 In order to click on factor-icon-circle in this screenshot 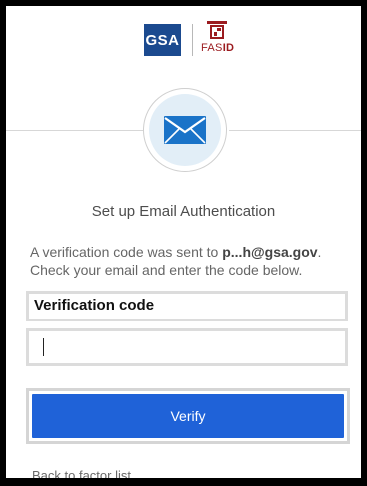, I will do `click(185, 130)`.